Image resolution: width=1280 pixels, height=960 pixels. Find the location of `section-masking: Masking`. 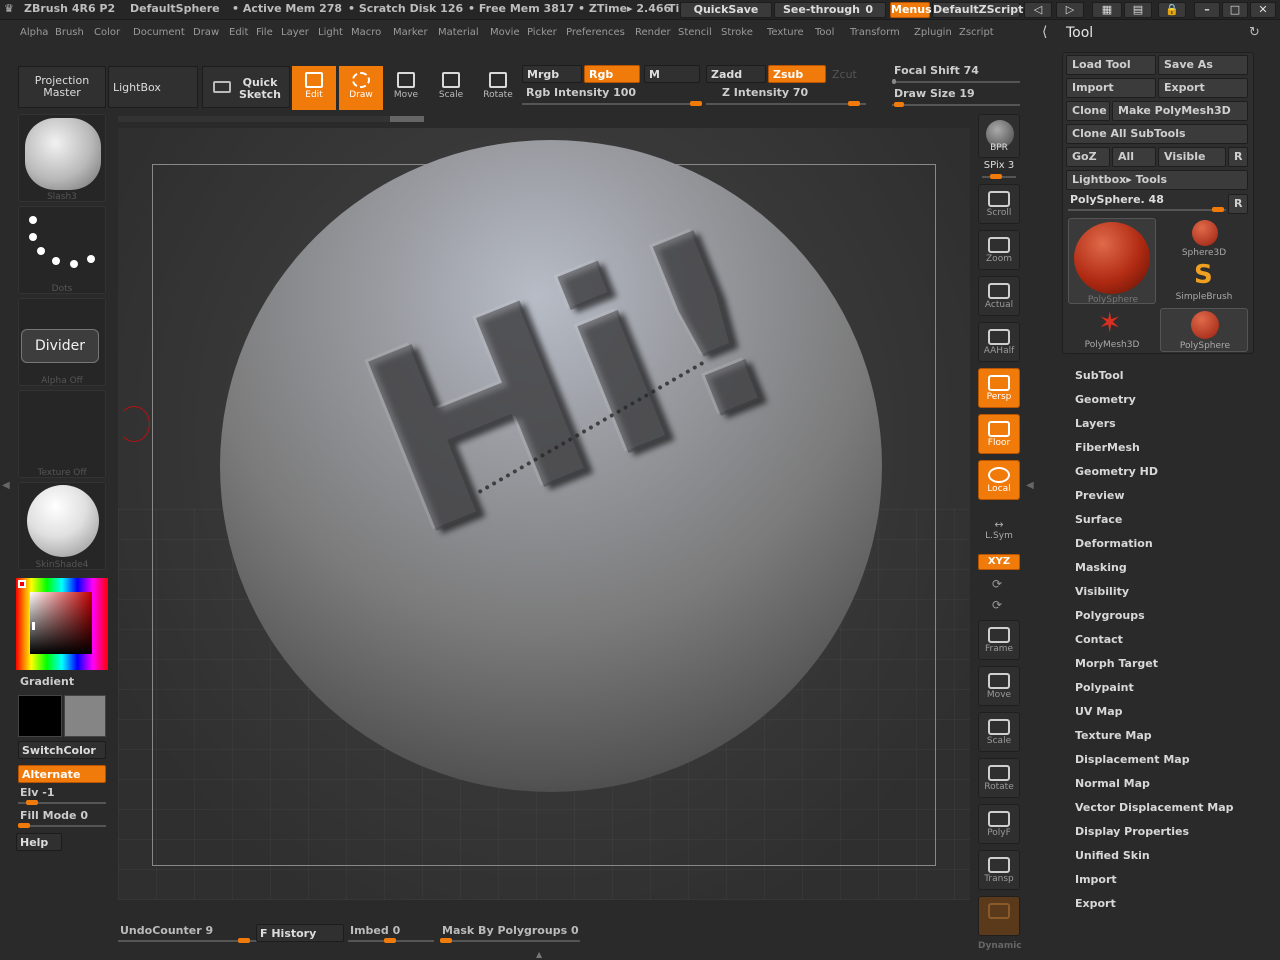

section-masking: Masking is located at coordinates (1101, 567).